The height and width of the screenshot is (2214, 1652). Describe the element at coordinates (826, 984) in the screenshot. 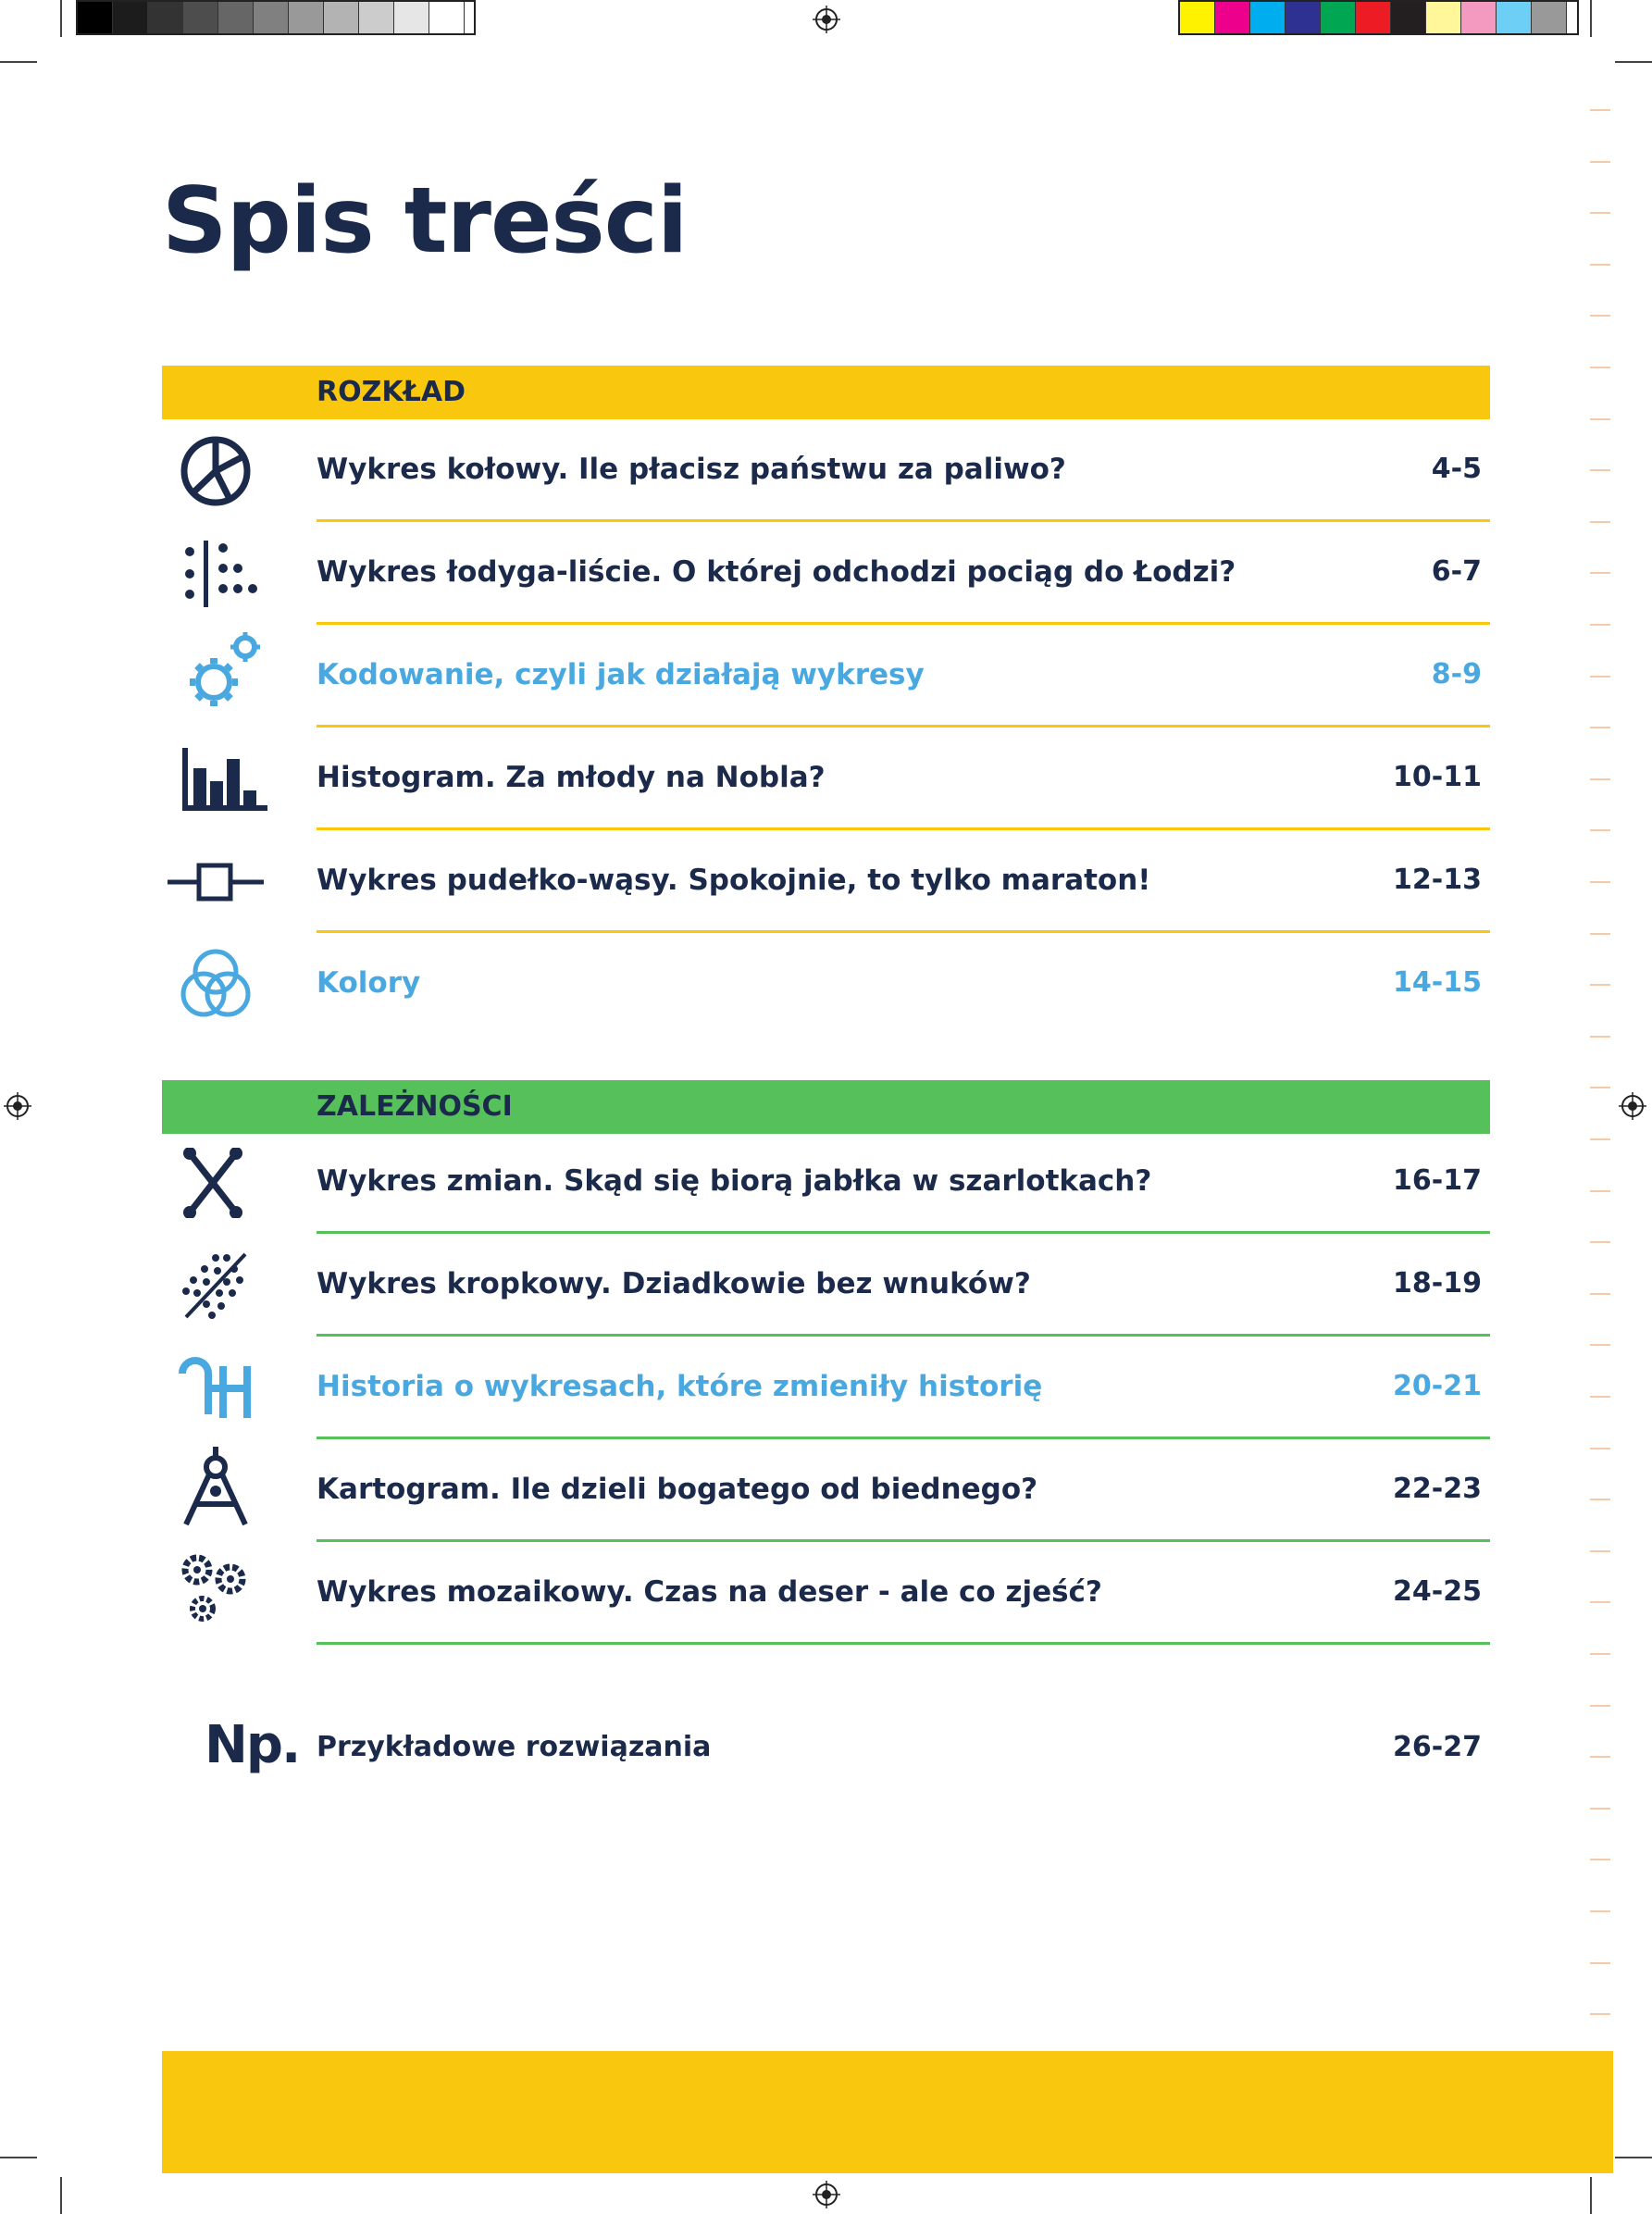

I see `toc-entry: Kolory 14-15` at that location.